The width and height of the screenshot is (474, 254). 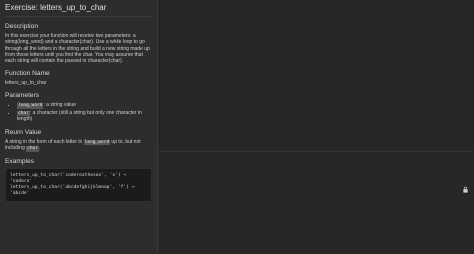 What do you see at coordinates (465, 189) in the screenshot?
I see `lock-icon` at bounding box center [465, 189].